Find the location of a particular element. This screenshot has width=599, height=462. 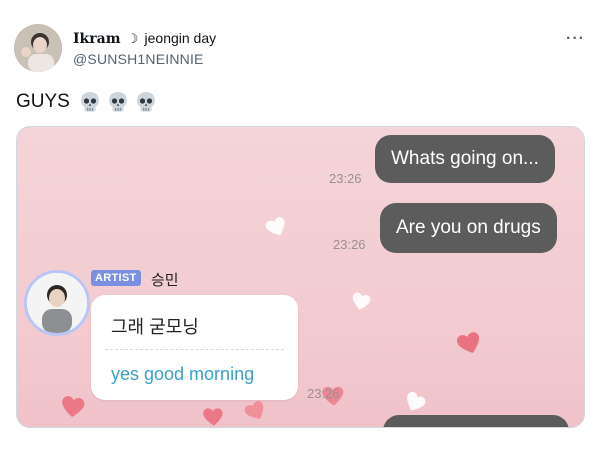

author-handle: @SUNSH1NEINNIE is located at coordinates (138, 59).